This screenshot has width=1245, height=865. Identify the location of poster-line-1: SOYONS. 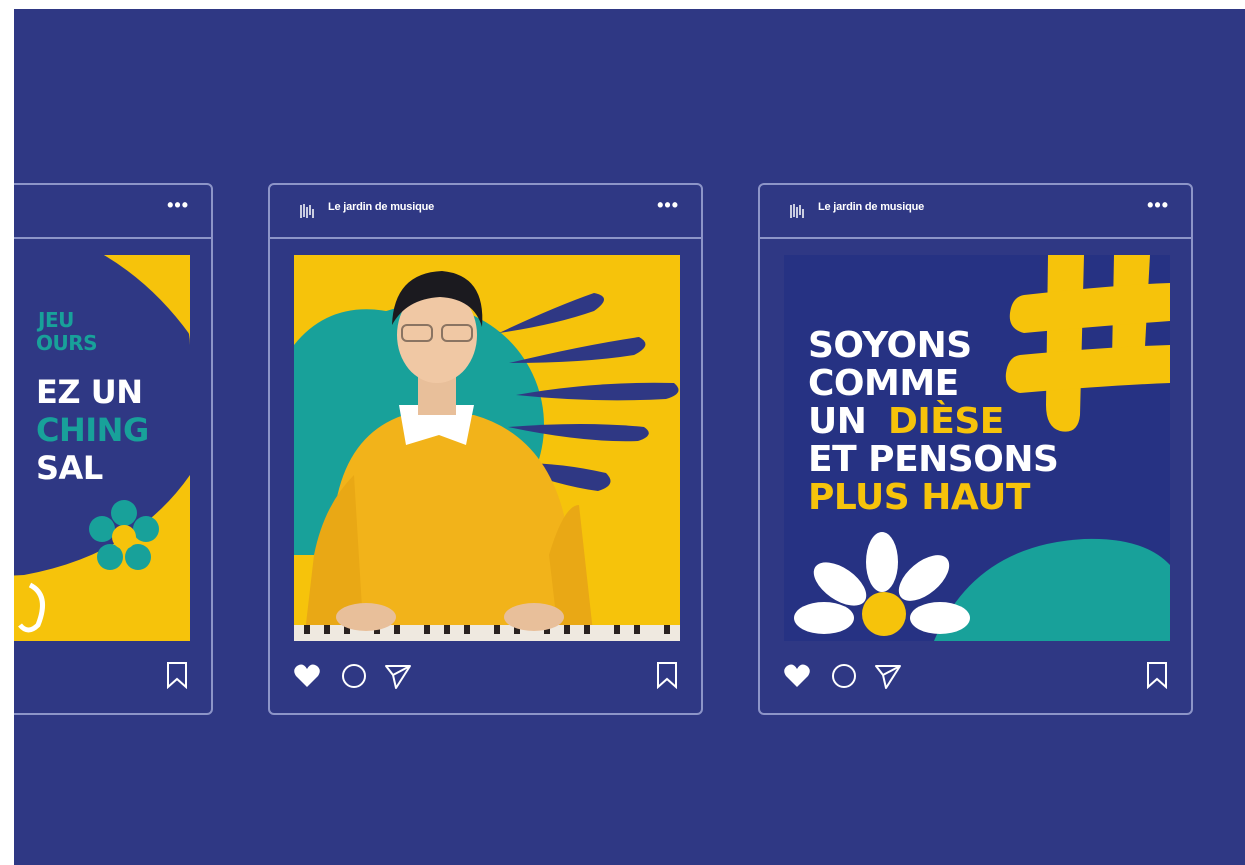
(890, 345).